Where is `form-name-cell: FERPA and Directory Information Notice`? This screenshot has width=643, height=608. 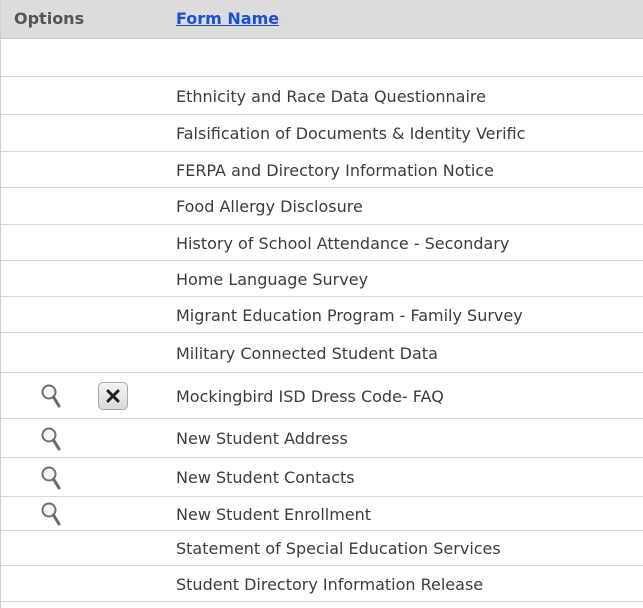
form-name-cell: FERPA and Directory Information Notice is located at coordinates (335, 170).